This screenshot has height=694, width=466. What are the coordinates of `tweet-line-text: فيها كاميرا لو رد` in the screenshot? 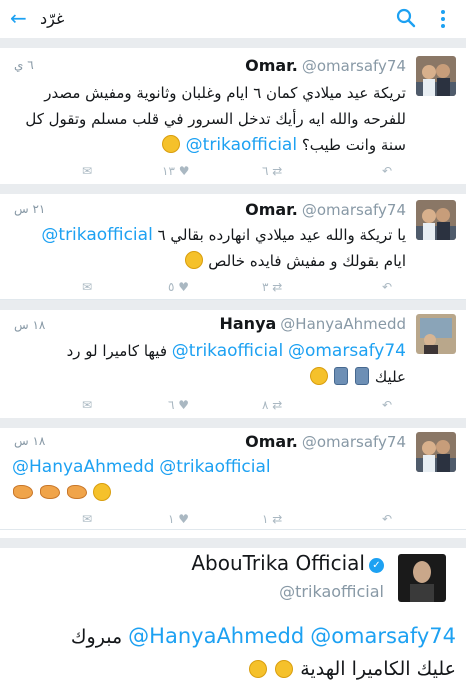 It's located at (117, 351).